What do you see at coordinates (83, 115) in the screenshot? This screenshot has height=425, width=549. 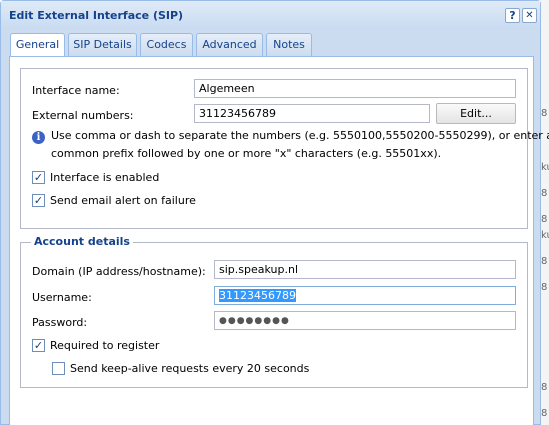 I see `external-numbers-label: External numbers:` at bounding box center [83, 115].